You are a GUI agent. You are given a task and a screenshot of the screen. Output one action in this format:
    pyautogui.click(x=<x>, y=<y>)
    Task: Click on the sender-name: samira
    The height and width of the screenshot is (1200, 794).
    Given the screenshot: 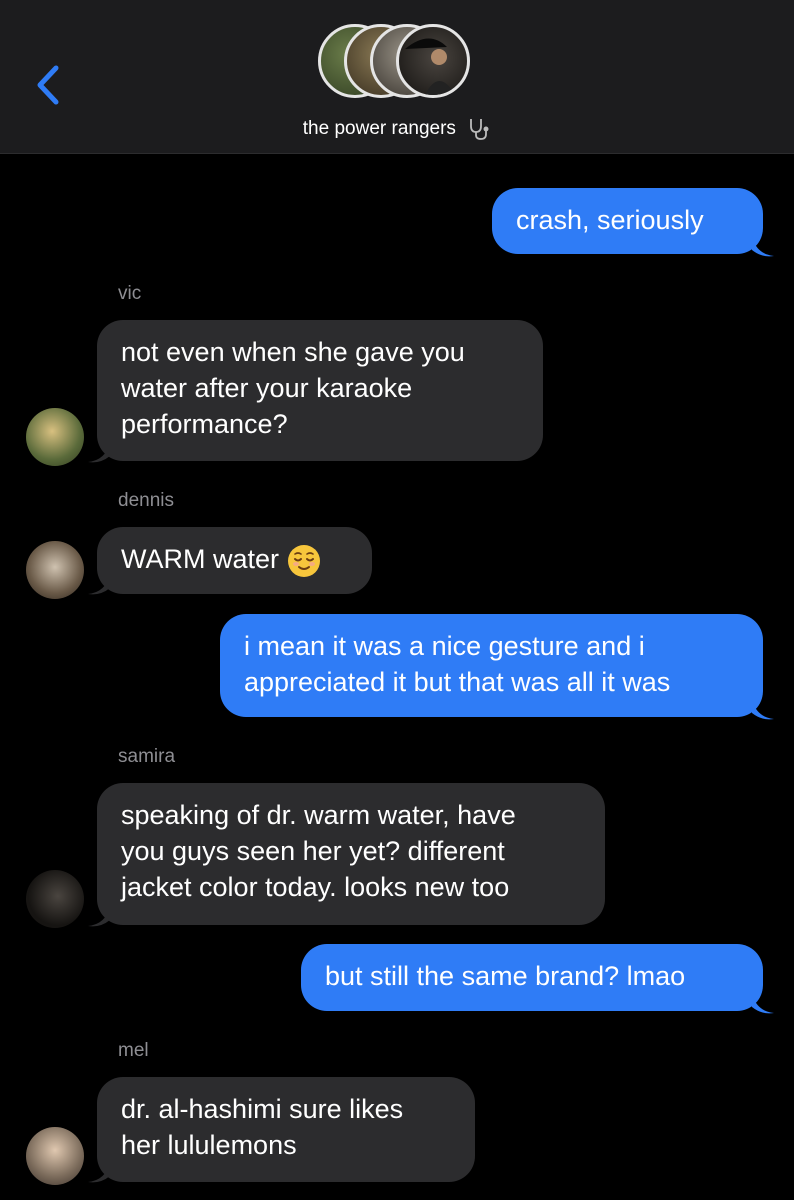 What is the action you would take?
    pyautogui.click(x=147, y=756)
    